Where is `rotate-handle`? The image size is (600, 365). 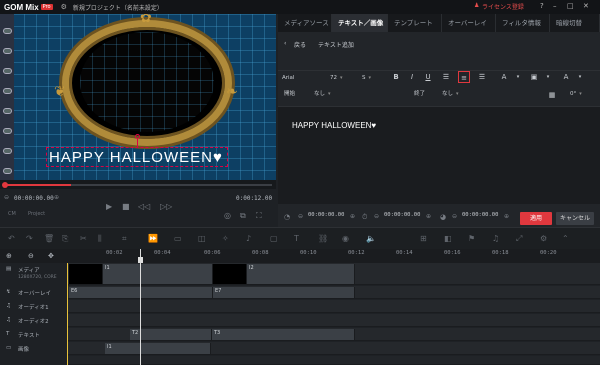 rotate-handle is located at coordinates (137, 136).